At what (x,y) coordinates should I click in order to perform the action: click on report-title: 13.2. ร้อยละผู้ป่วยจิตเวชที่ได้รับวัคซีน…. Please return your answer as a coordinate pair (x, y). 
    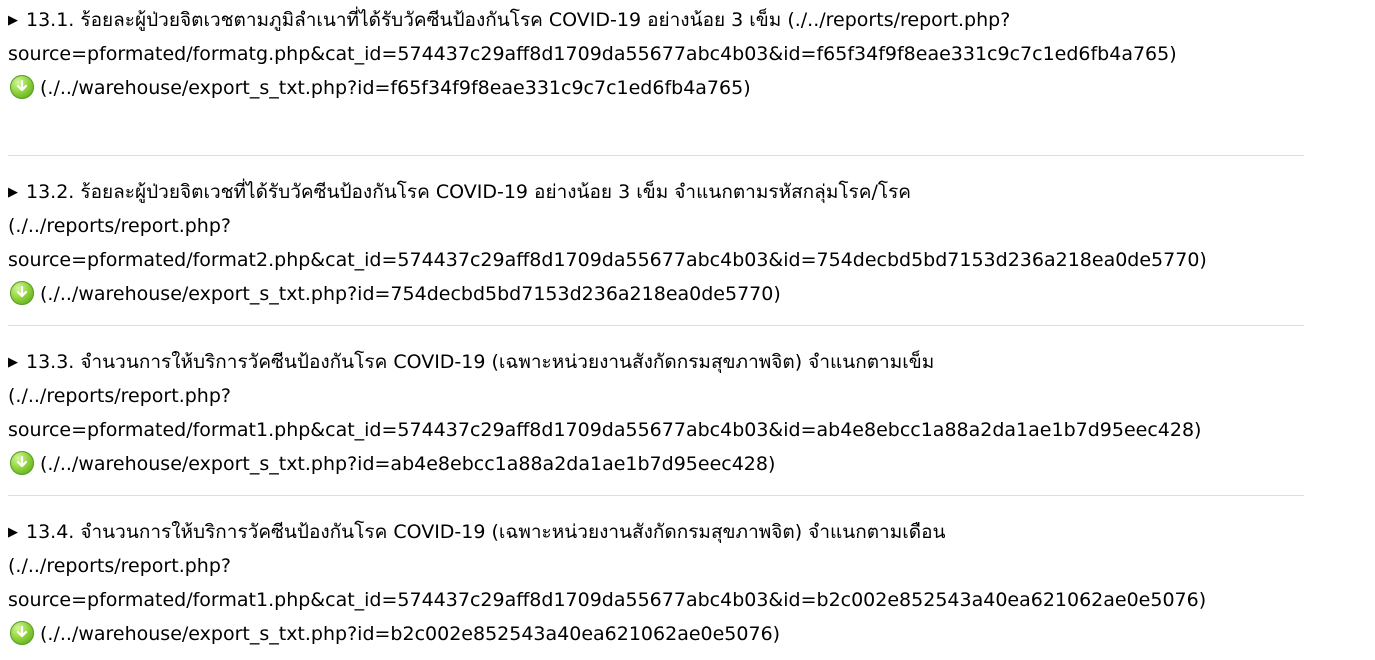
    Looking at the image, I should click on (468, 192).